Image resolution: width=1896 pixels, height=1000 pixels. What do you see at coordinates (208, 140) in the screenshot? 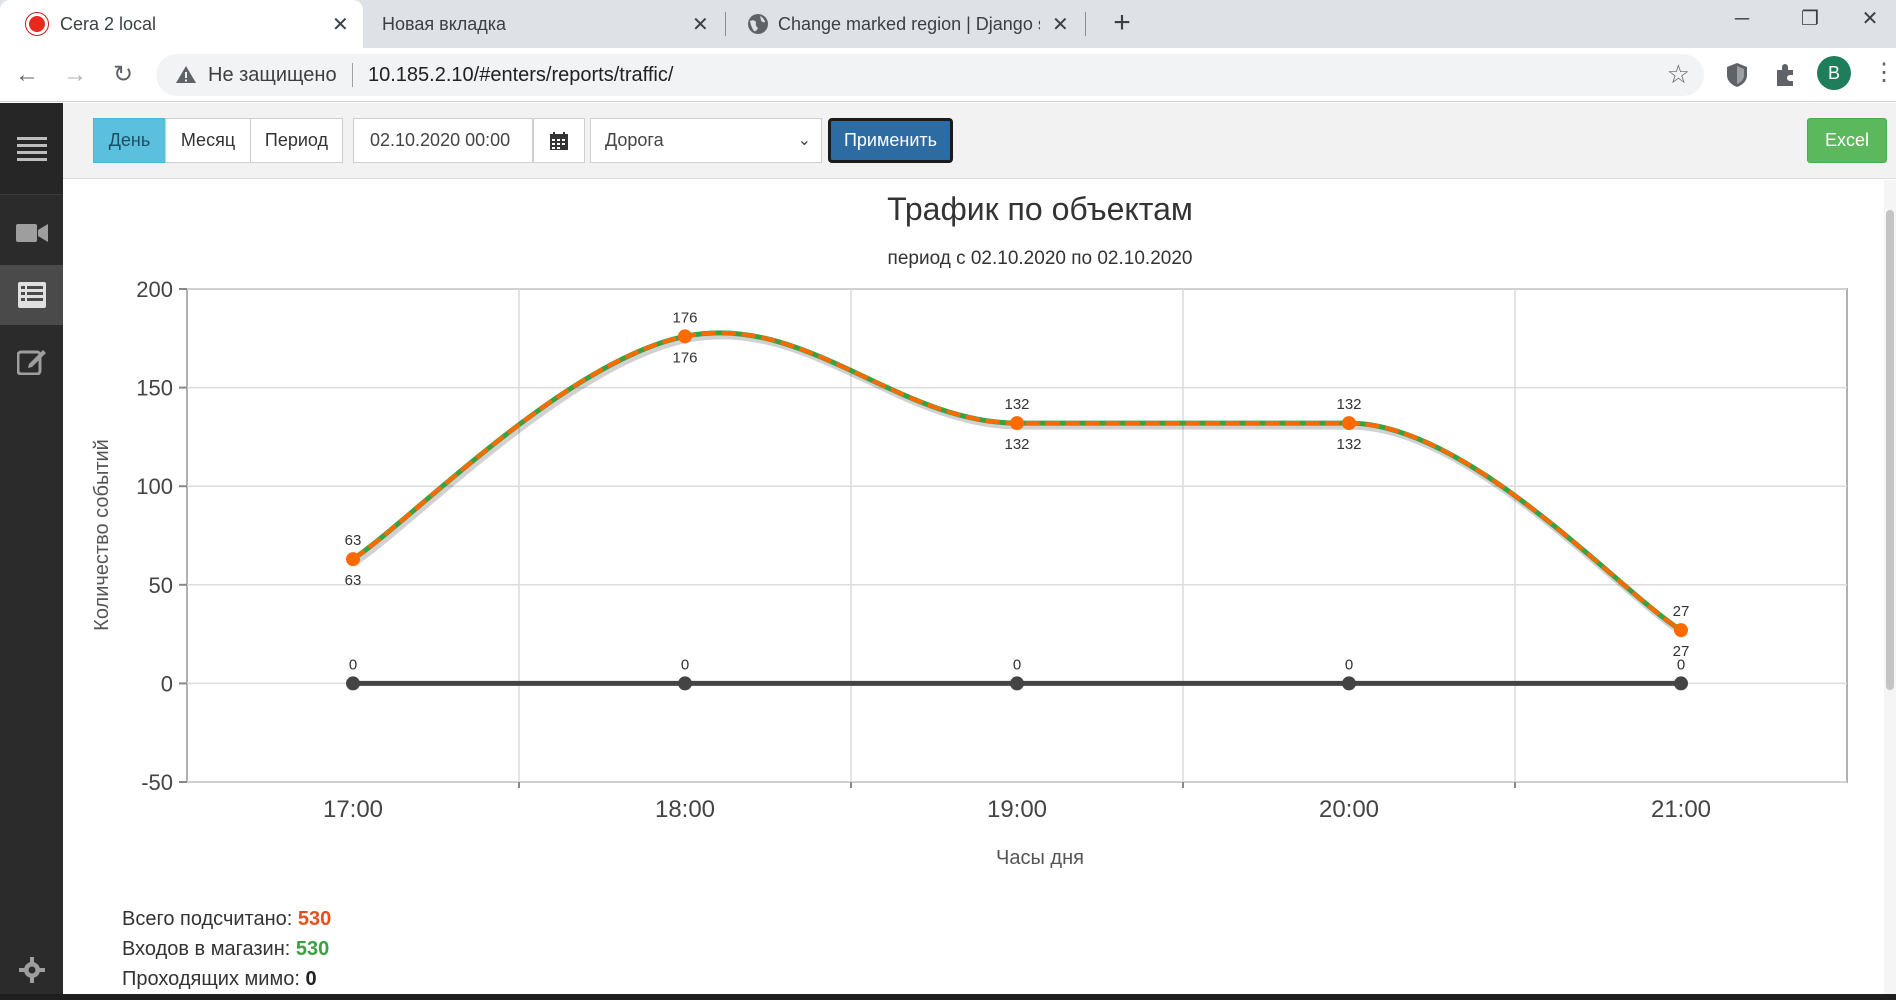
I see `period-month-button: Месяц` at bounding box center [208, 140].